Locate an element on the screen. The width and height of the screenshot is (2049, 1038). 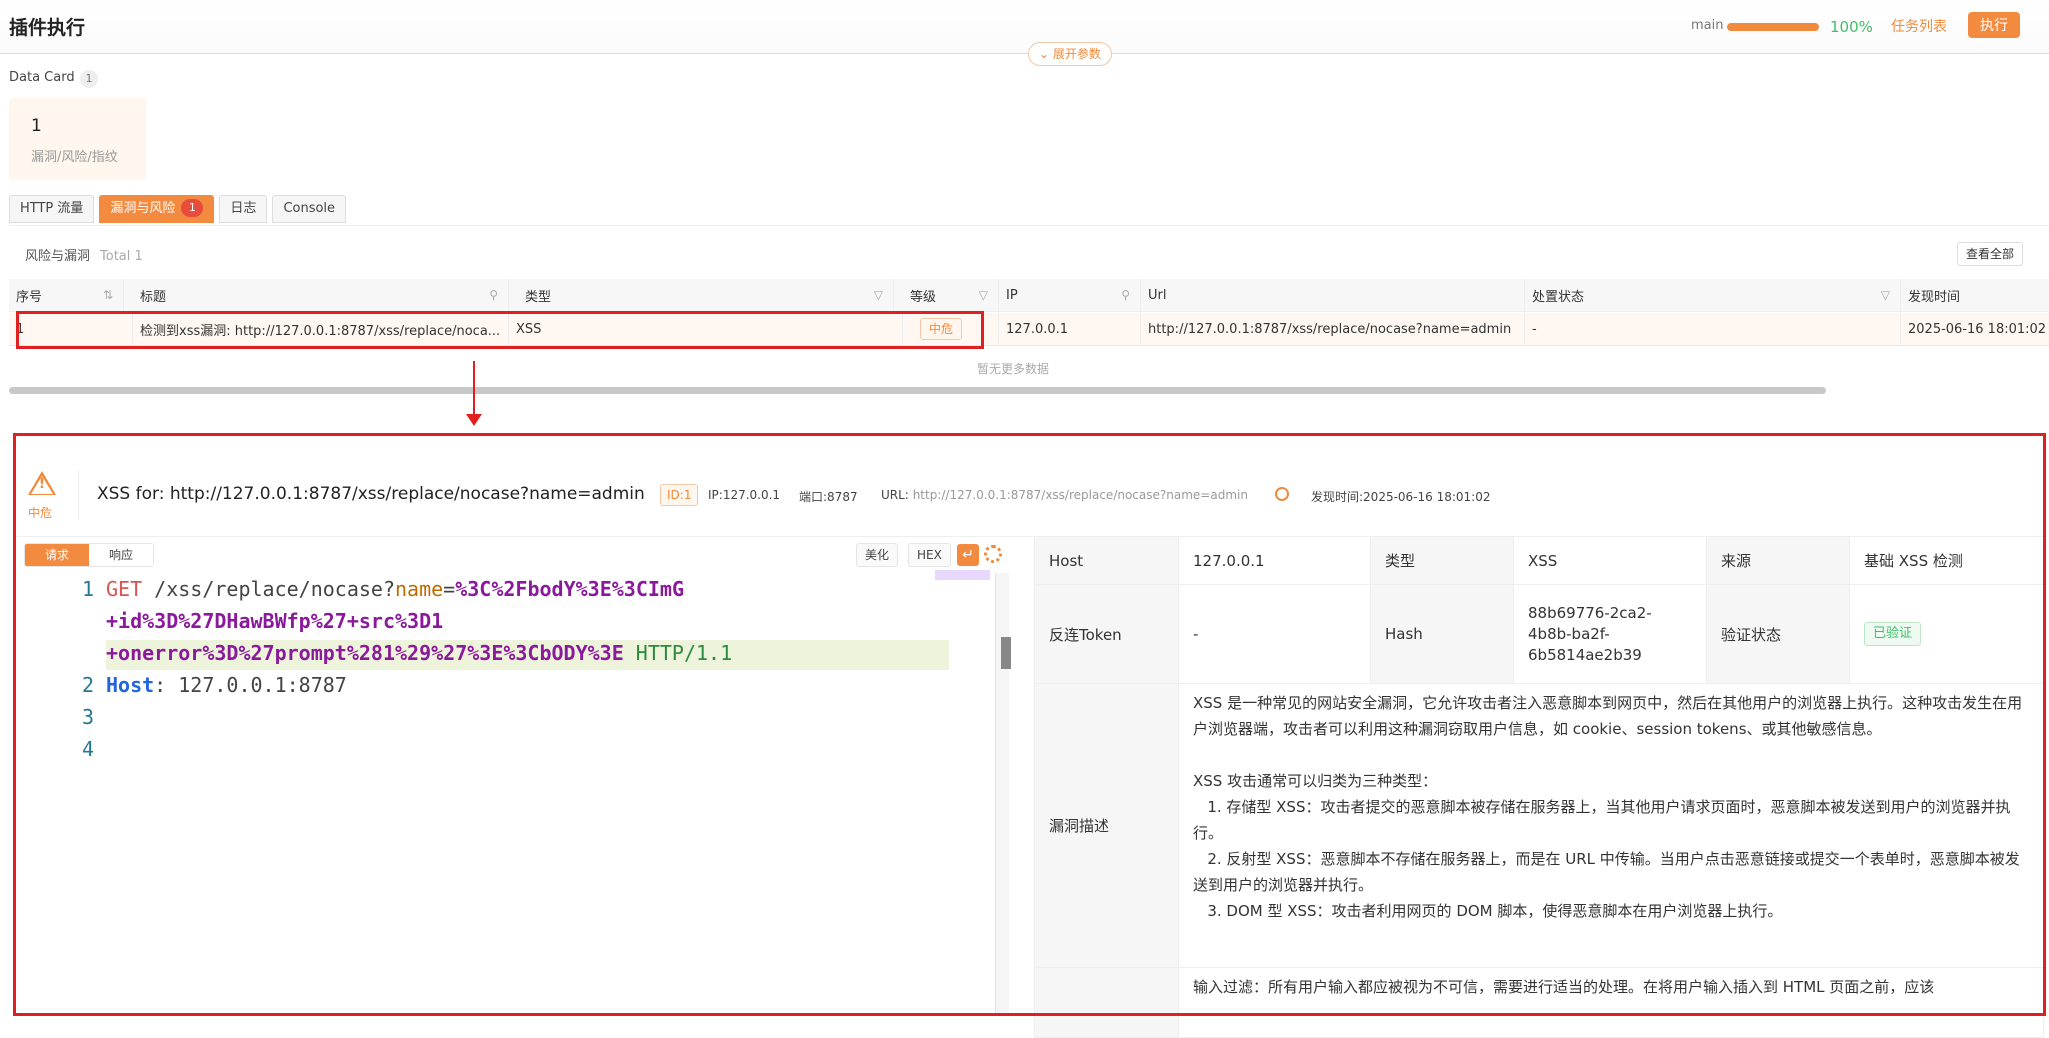
col-title: 标题 ⚲ is located at coordinates (321, 295).